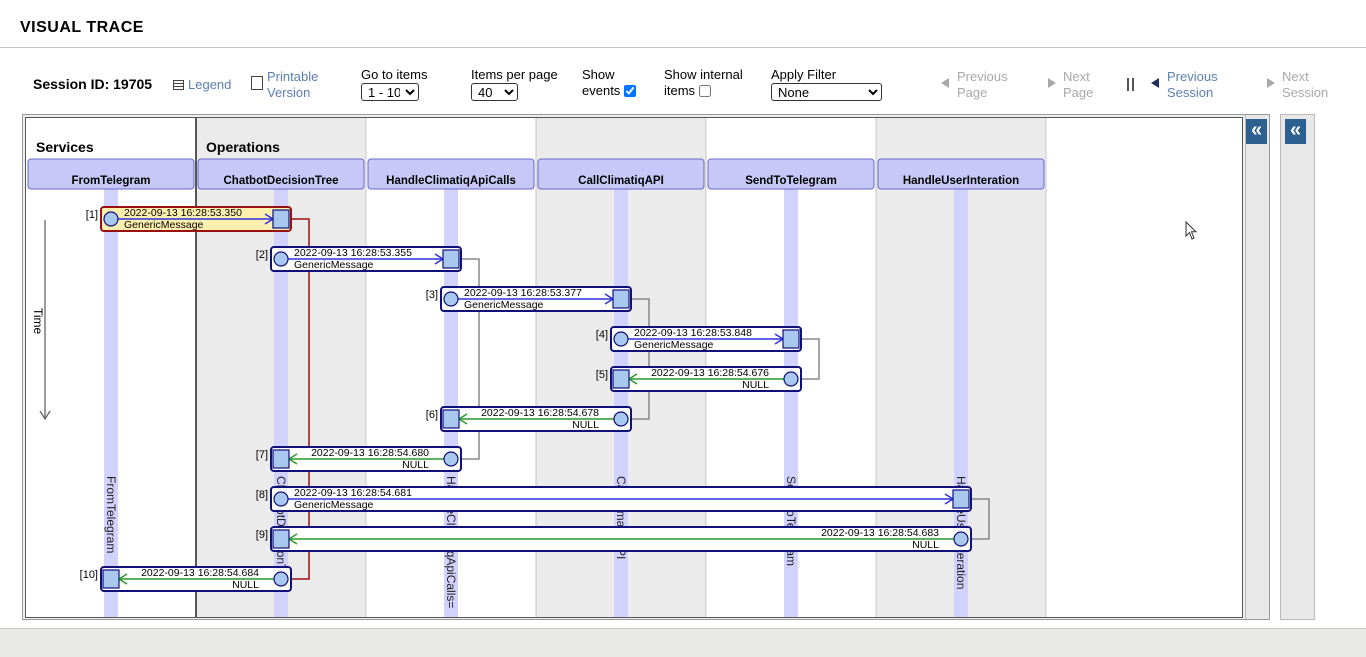 The image size is (1366, 657). What do you see at coordinates (1295, 76) in the screenshot?
I see `next-session-line1: Next` at bounding box center [1295, 76].